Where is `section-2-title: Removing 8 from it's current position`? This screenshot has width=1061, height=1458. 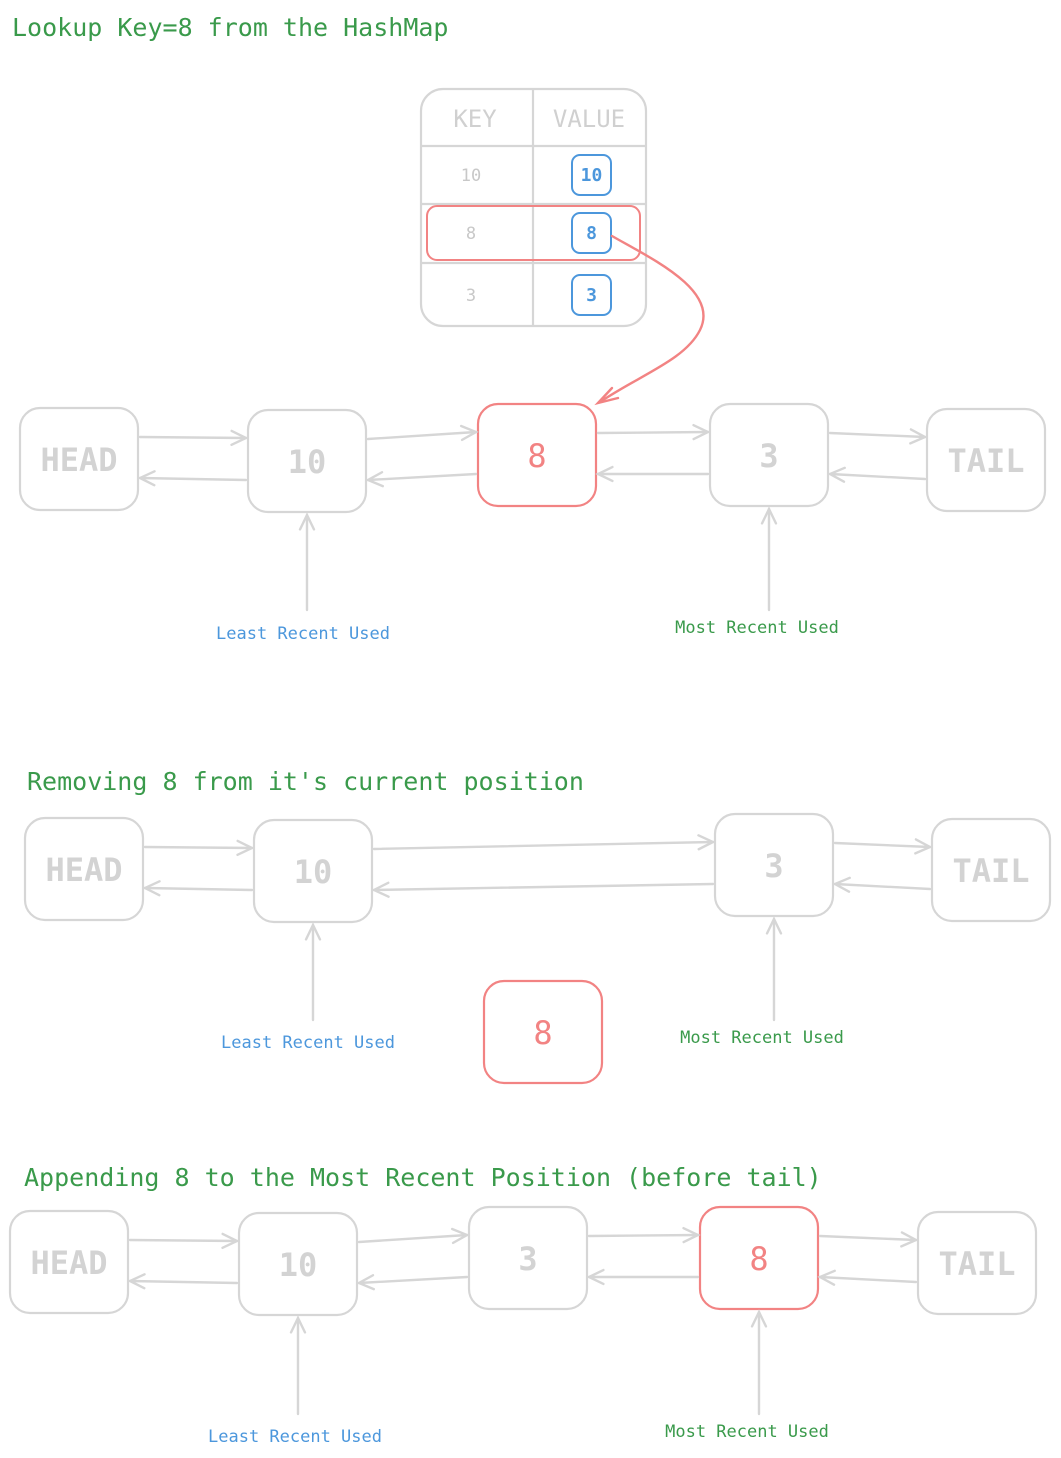 section-2-title: Removing 8 from it's current position is located at coordinates (305, 781).